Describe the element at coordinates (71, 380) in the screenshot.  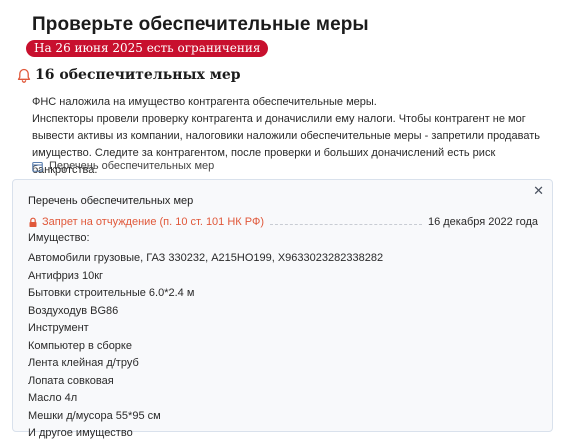
I see `property-item: Лопата совковая` at that location.